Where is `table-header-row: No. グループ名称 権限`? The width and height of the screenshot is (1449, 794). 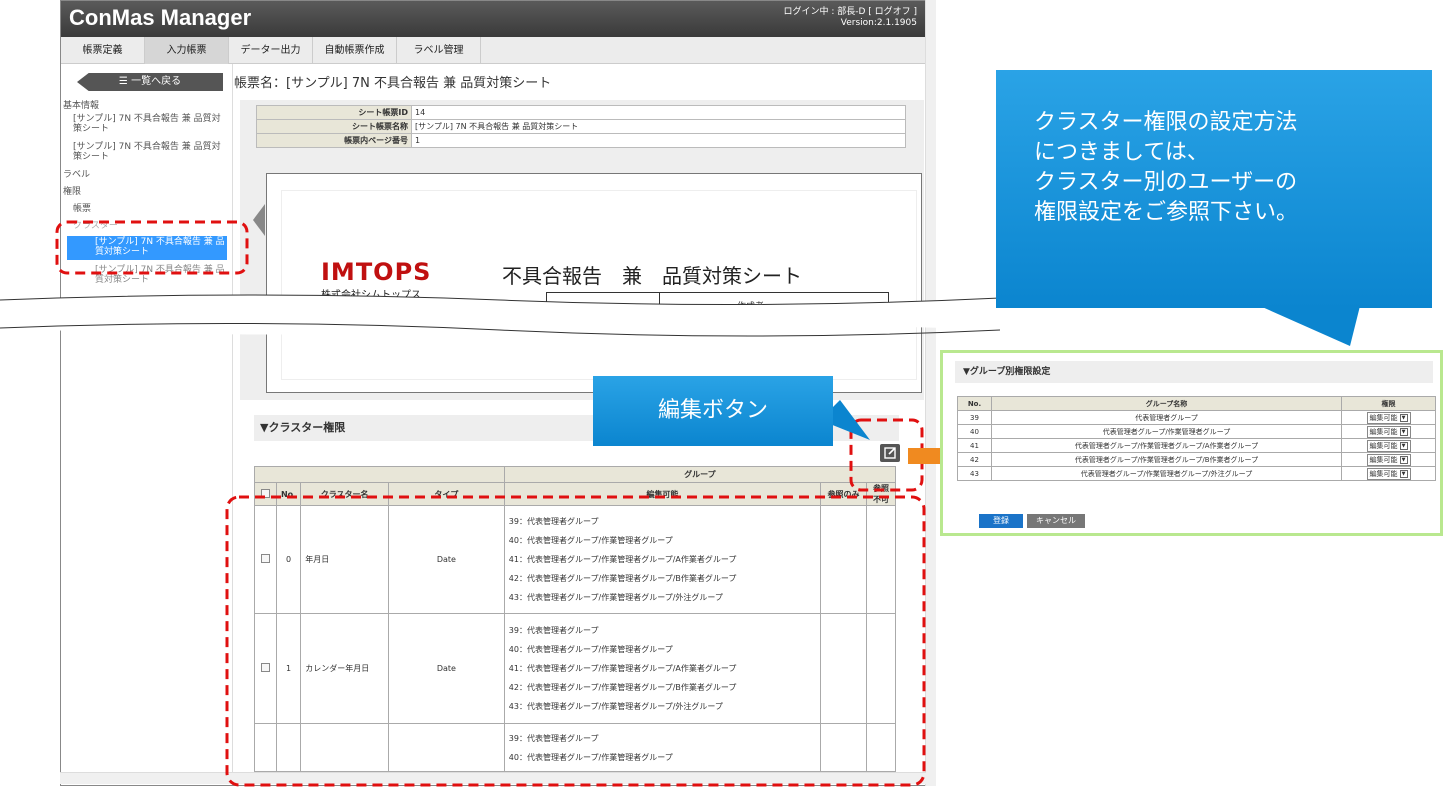 table-header-row: No. グループ名称 権限 is located at coordinates (1196, 403).